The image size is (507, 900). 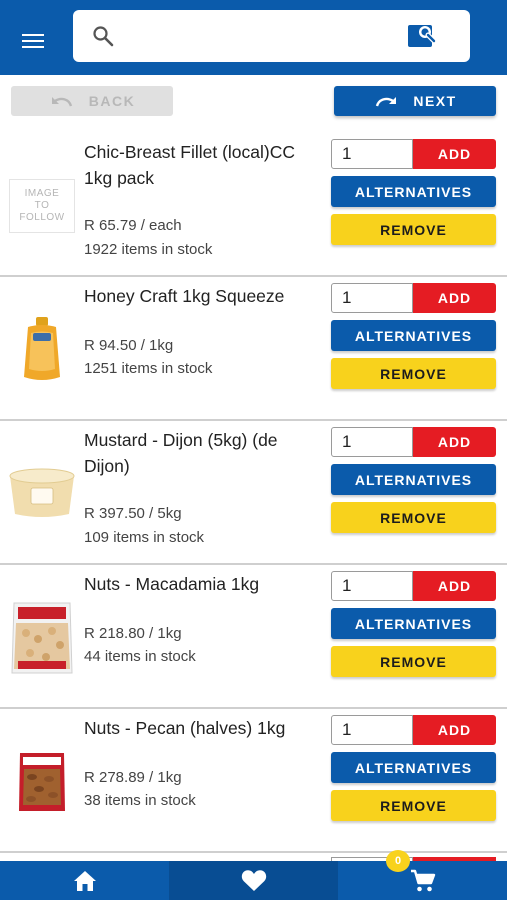 I want to click on mustard-tub-image, so click(x=42, y=492).